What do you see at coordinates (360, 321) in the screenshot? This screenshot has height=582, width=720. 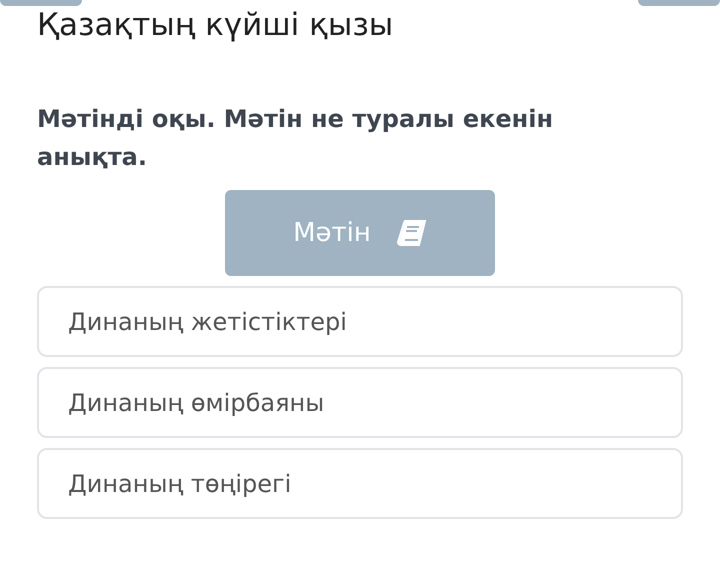 I see `answer-option: Динаның жетістіктері` at bounding box center [360, 321].